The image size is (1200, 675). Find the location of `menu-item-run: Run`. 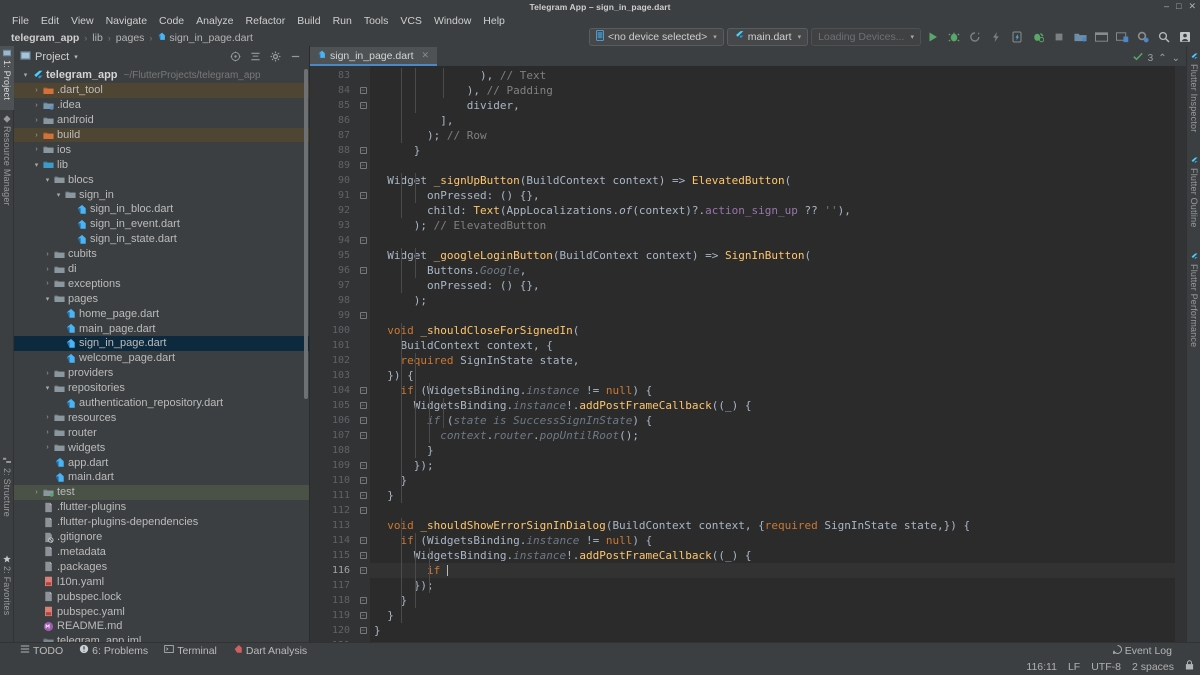

menu-item-run: Run is located at coordinates (342, 21).